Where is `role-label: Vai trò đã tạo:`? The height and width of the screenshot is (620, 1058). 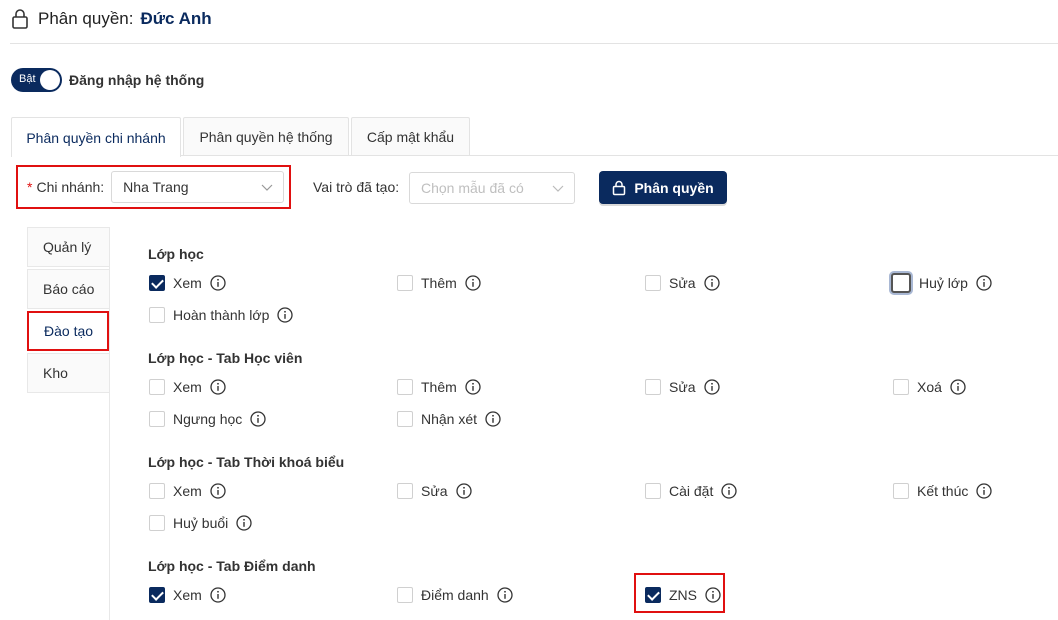
role-label: Vai trò đã tạo: is located at coordinates (356, 187).